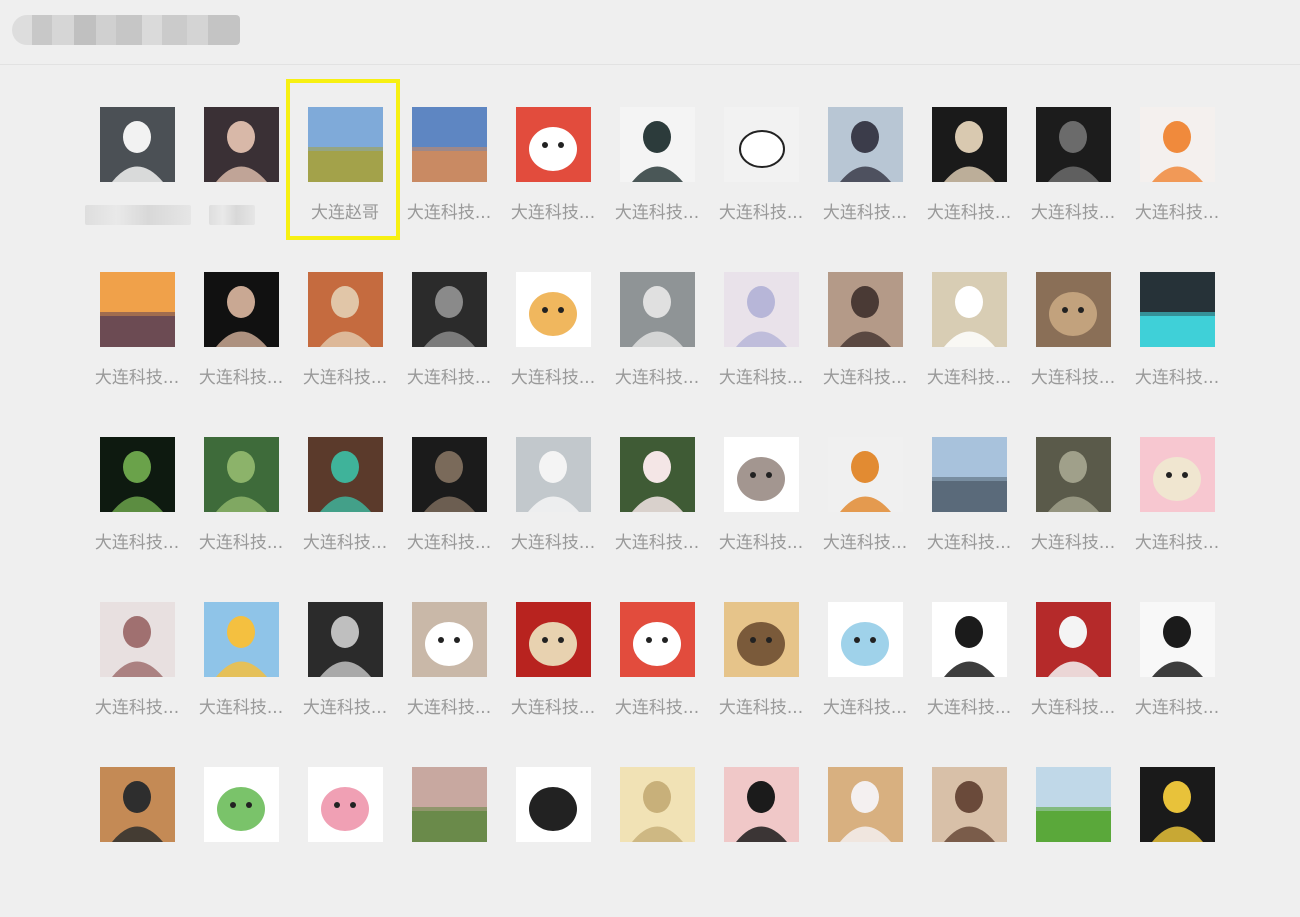 The image size is (1300, 917). What do you see at coordinates (449, 144) in the screenshot?
I see `contact-avatar-mountain-sunset` at bounding box center [449, 144].